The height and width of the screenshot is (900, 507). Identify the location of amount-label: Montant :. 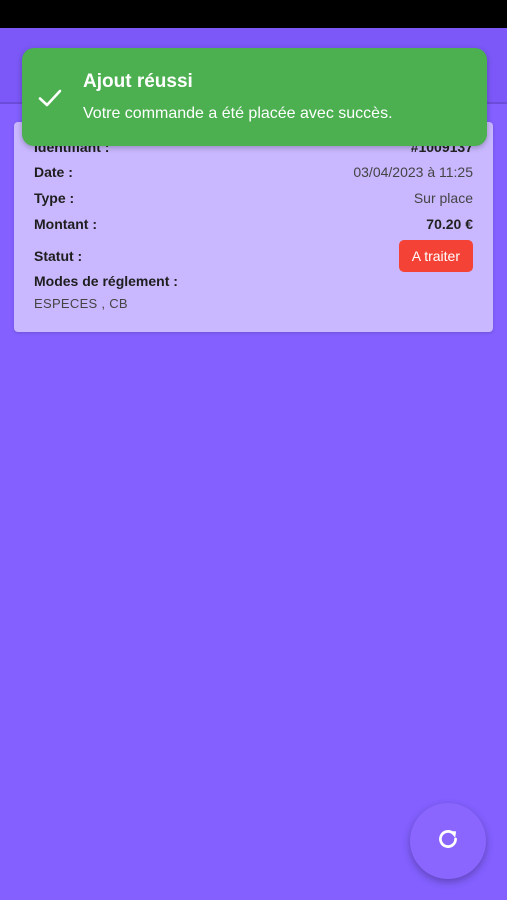
(65, 224).